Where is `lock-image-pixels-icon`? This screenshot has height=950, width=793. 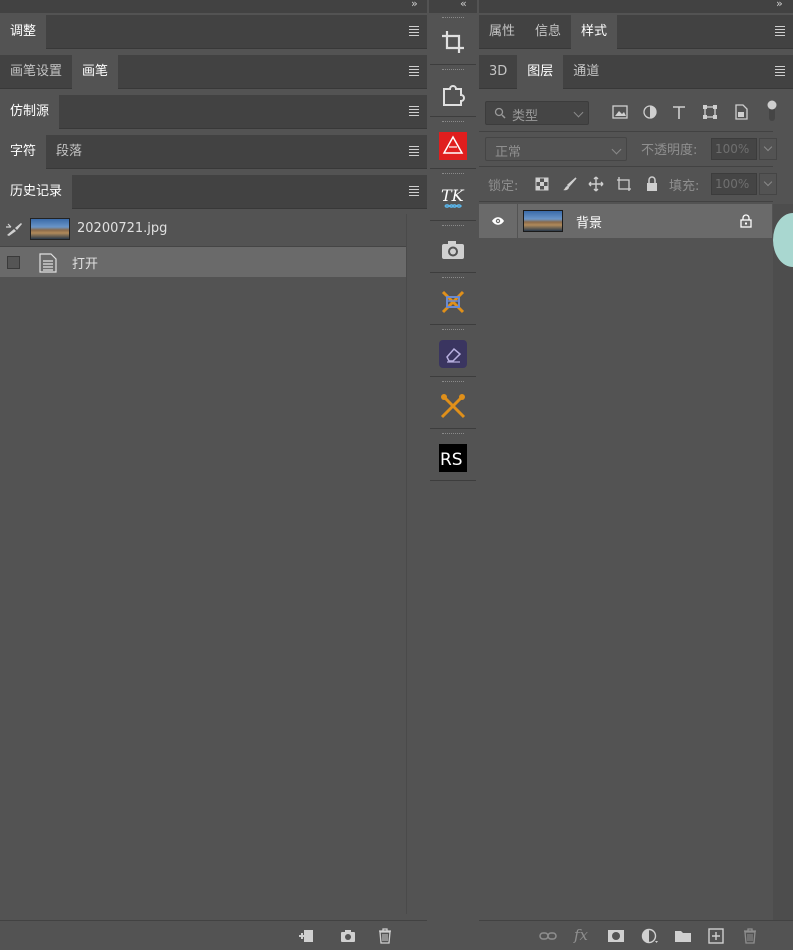 lock-image-pixels-icon is located at coordinates (570, 184).